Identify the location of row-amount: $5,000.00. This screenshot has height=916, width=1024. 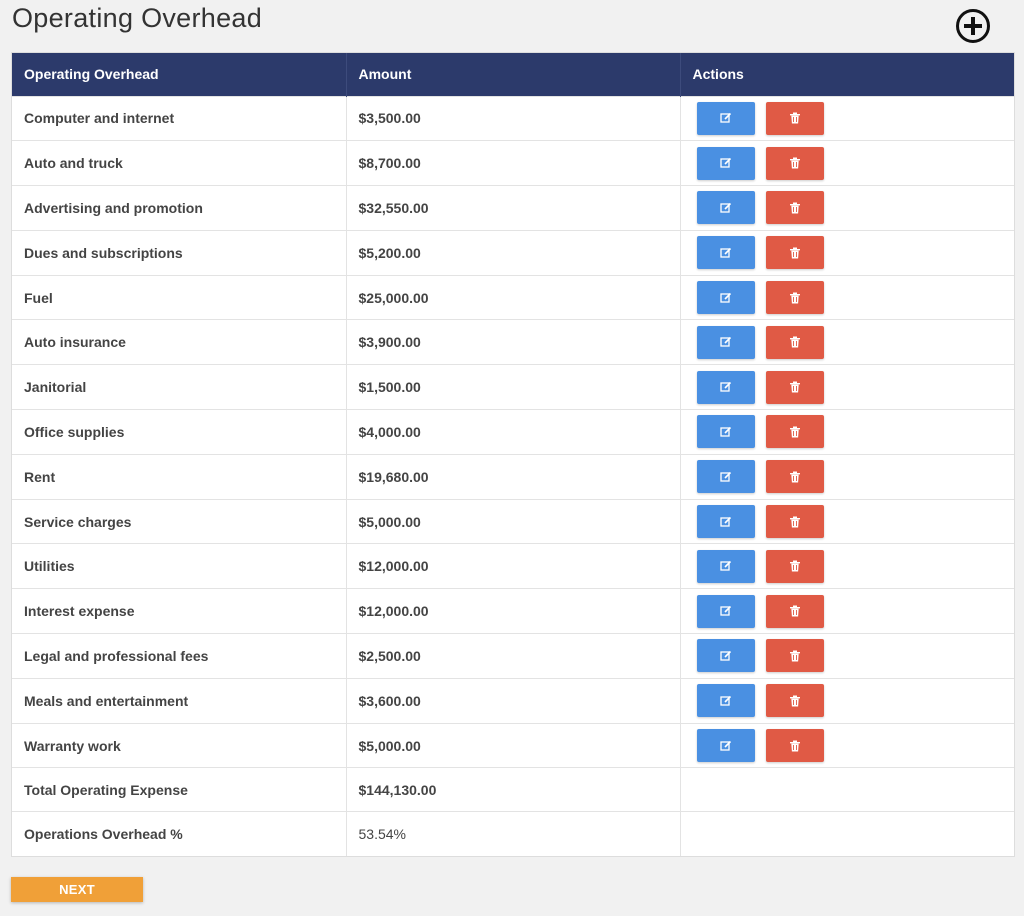
(513, 745).